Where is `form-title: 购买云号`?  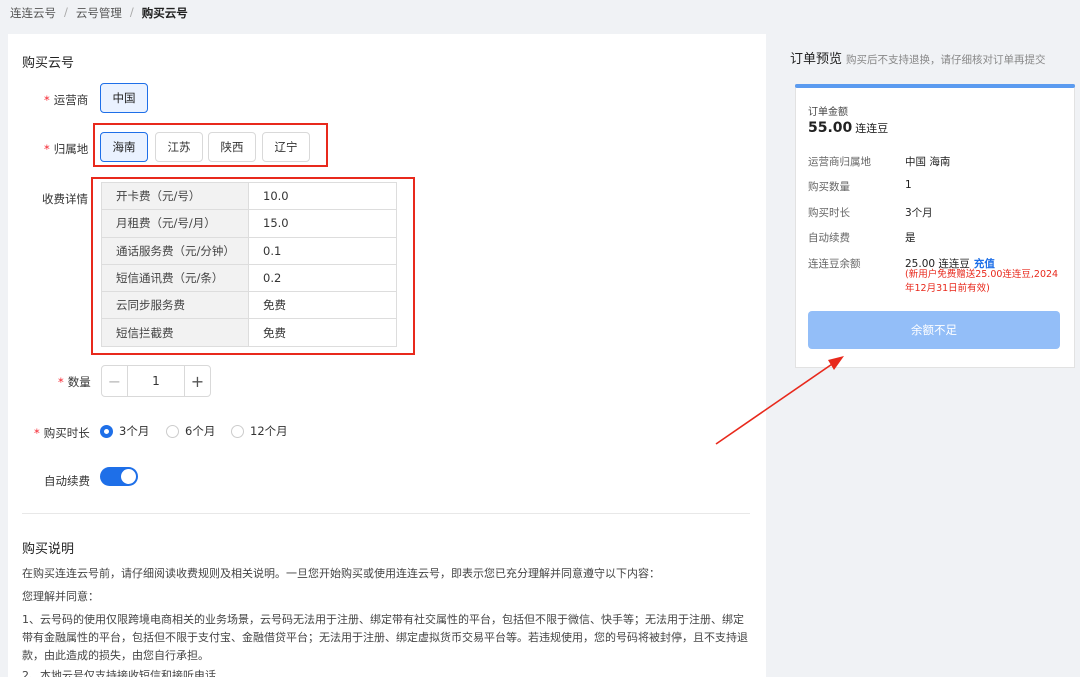 form-title: 购买云号 is located at coordinates (48, 63).